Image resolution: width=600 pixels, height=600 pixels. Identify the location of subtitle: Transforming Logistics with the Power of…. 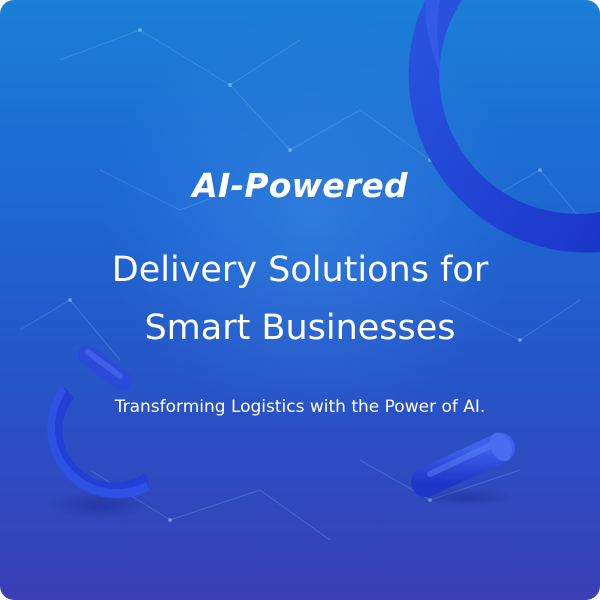
(300, 407).